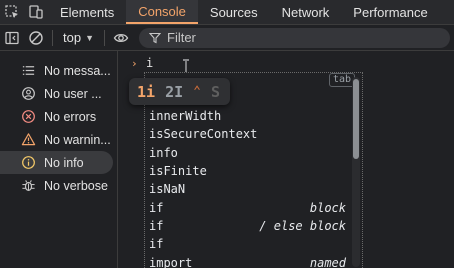 Image resolution: width=454 pixels, height=268 pixels. I want to click on autocomplete-item: if, so click(247, 244).